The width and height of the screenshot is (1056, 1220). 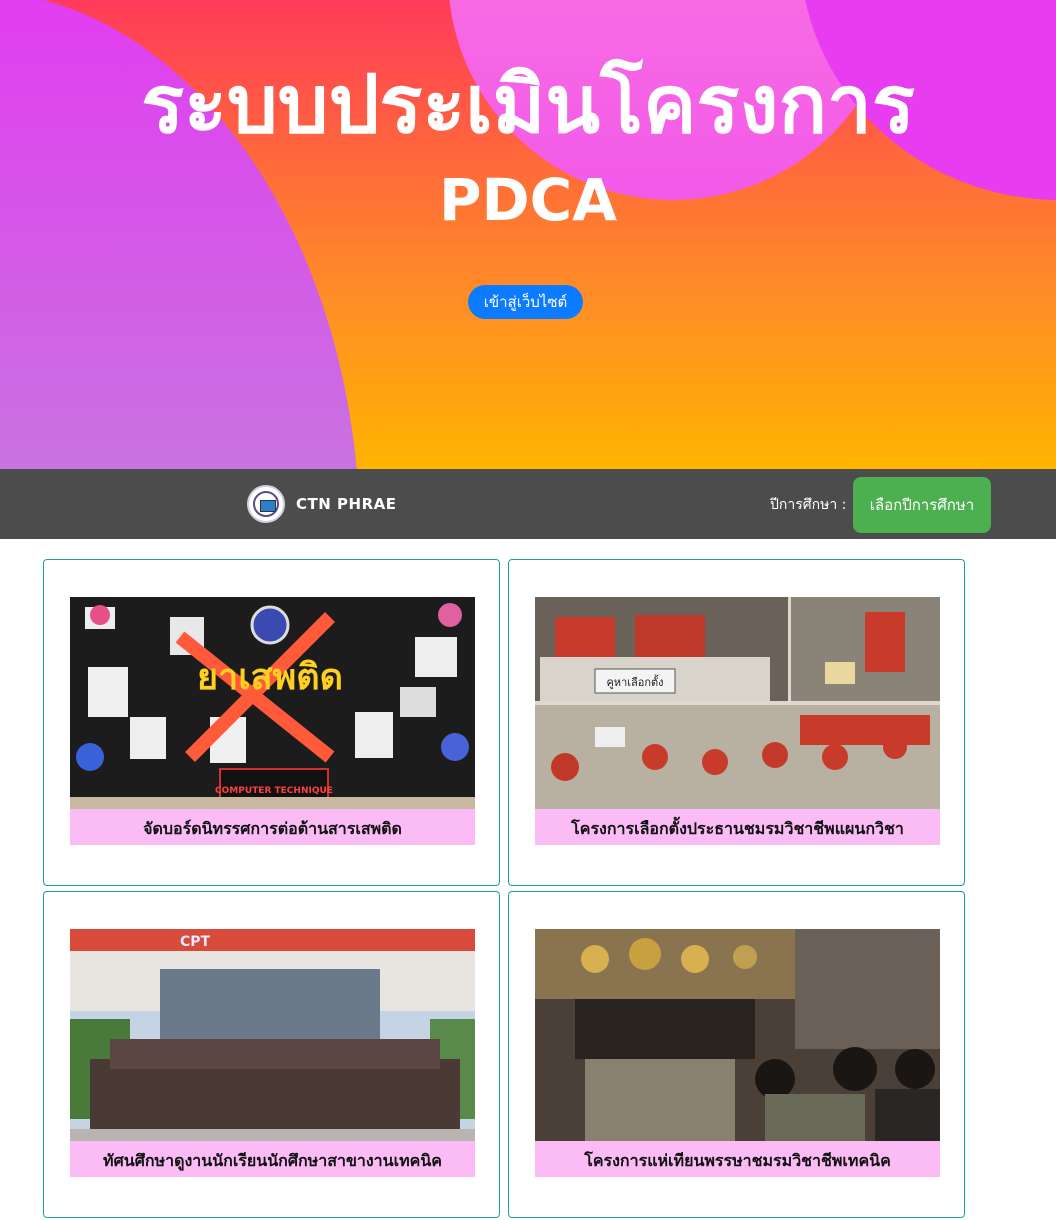 I want to click on brand-link: CTN PHRAE, so click(x=321, y=504).